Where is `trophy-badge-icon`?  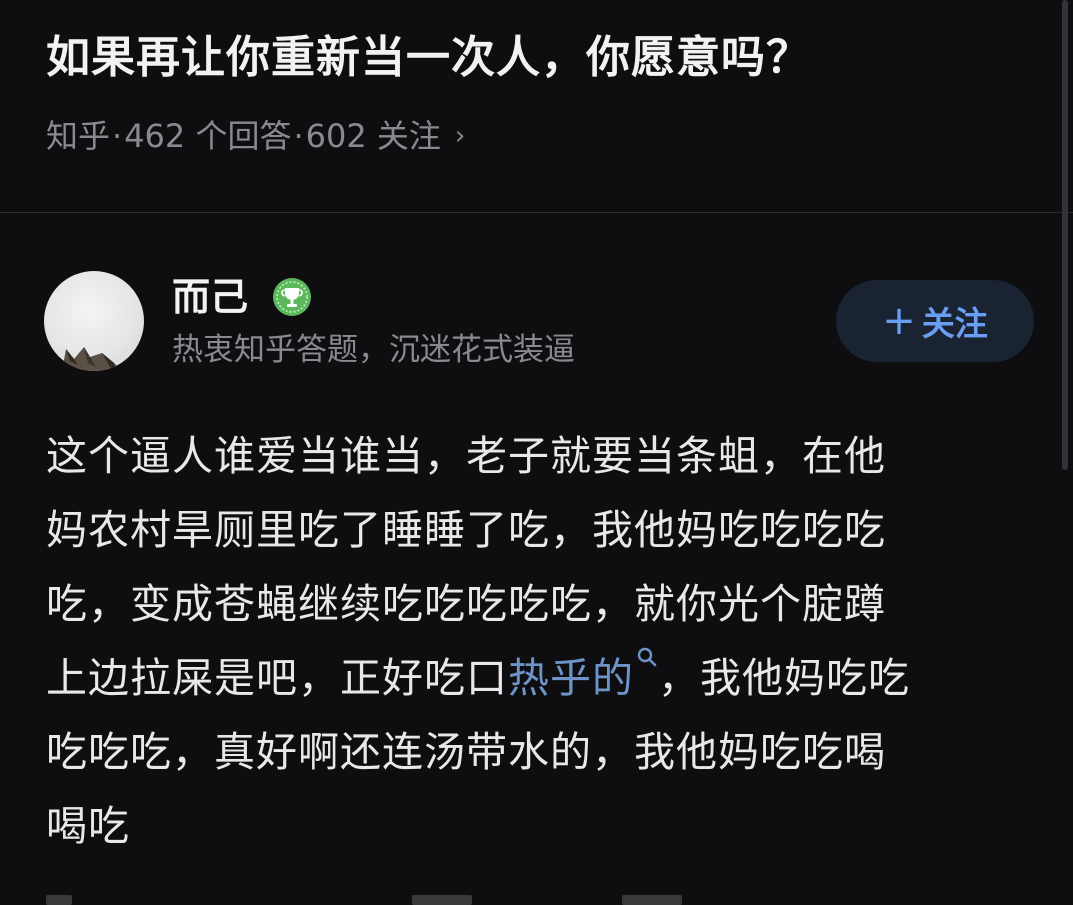
trophy-badge-icon is located at coordinates (292, 297).